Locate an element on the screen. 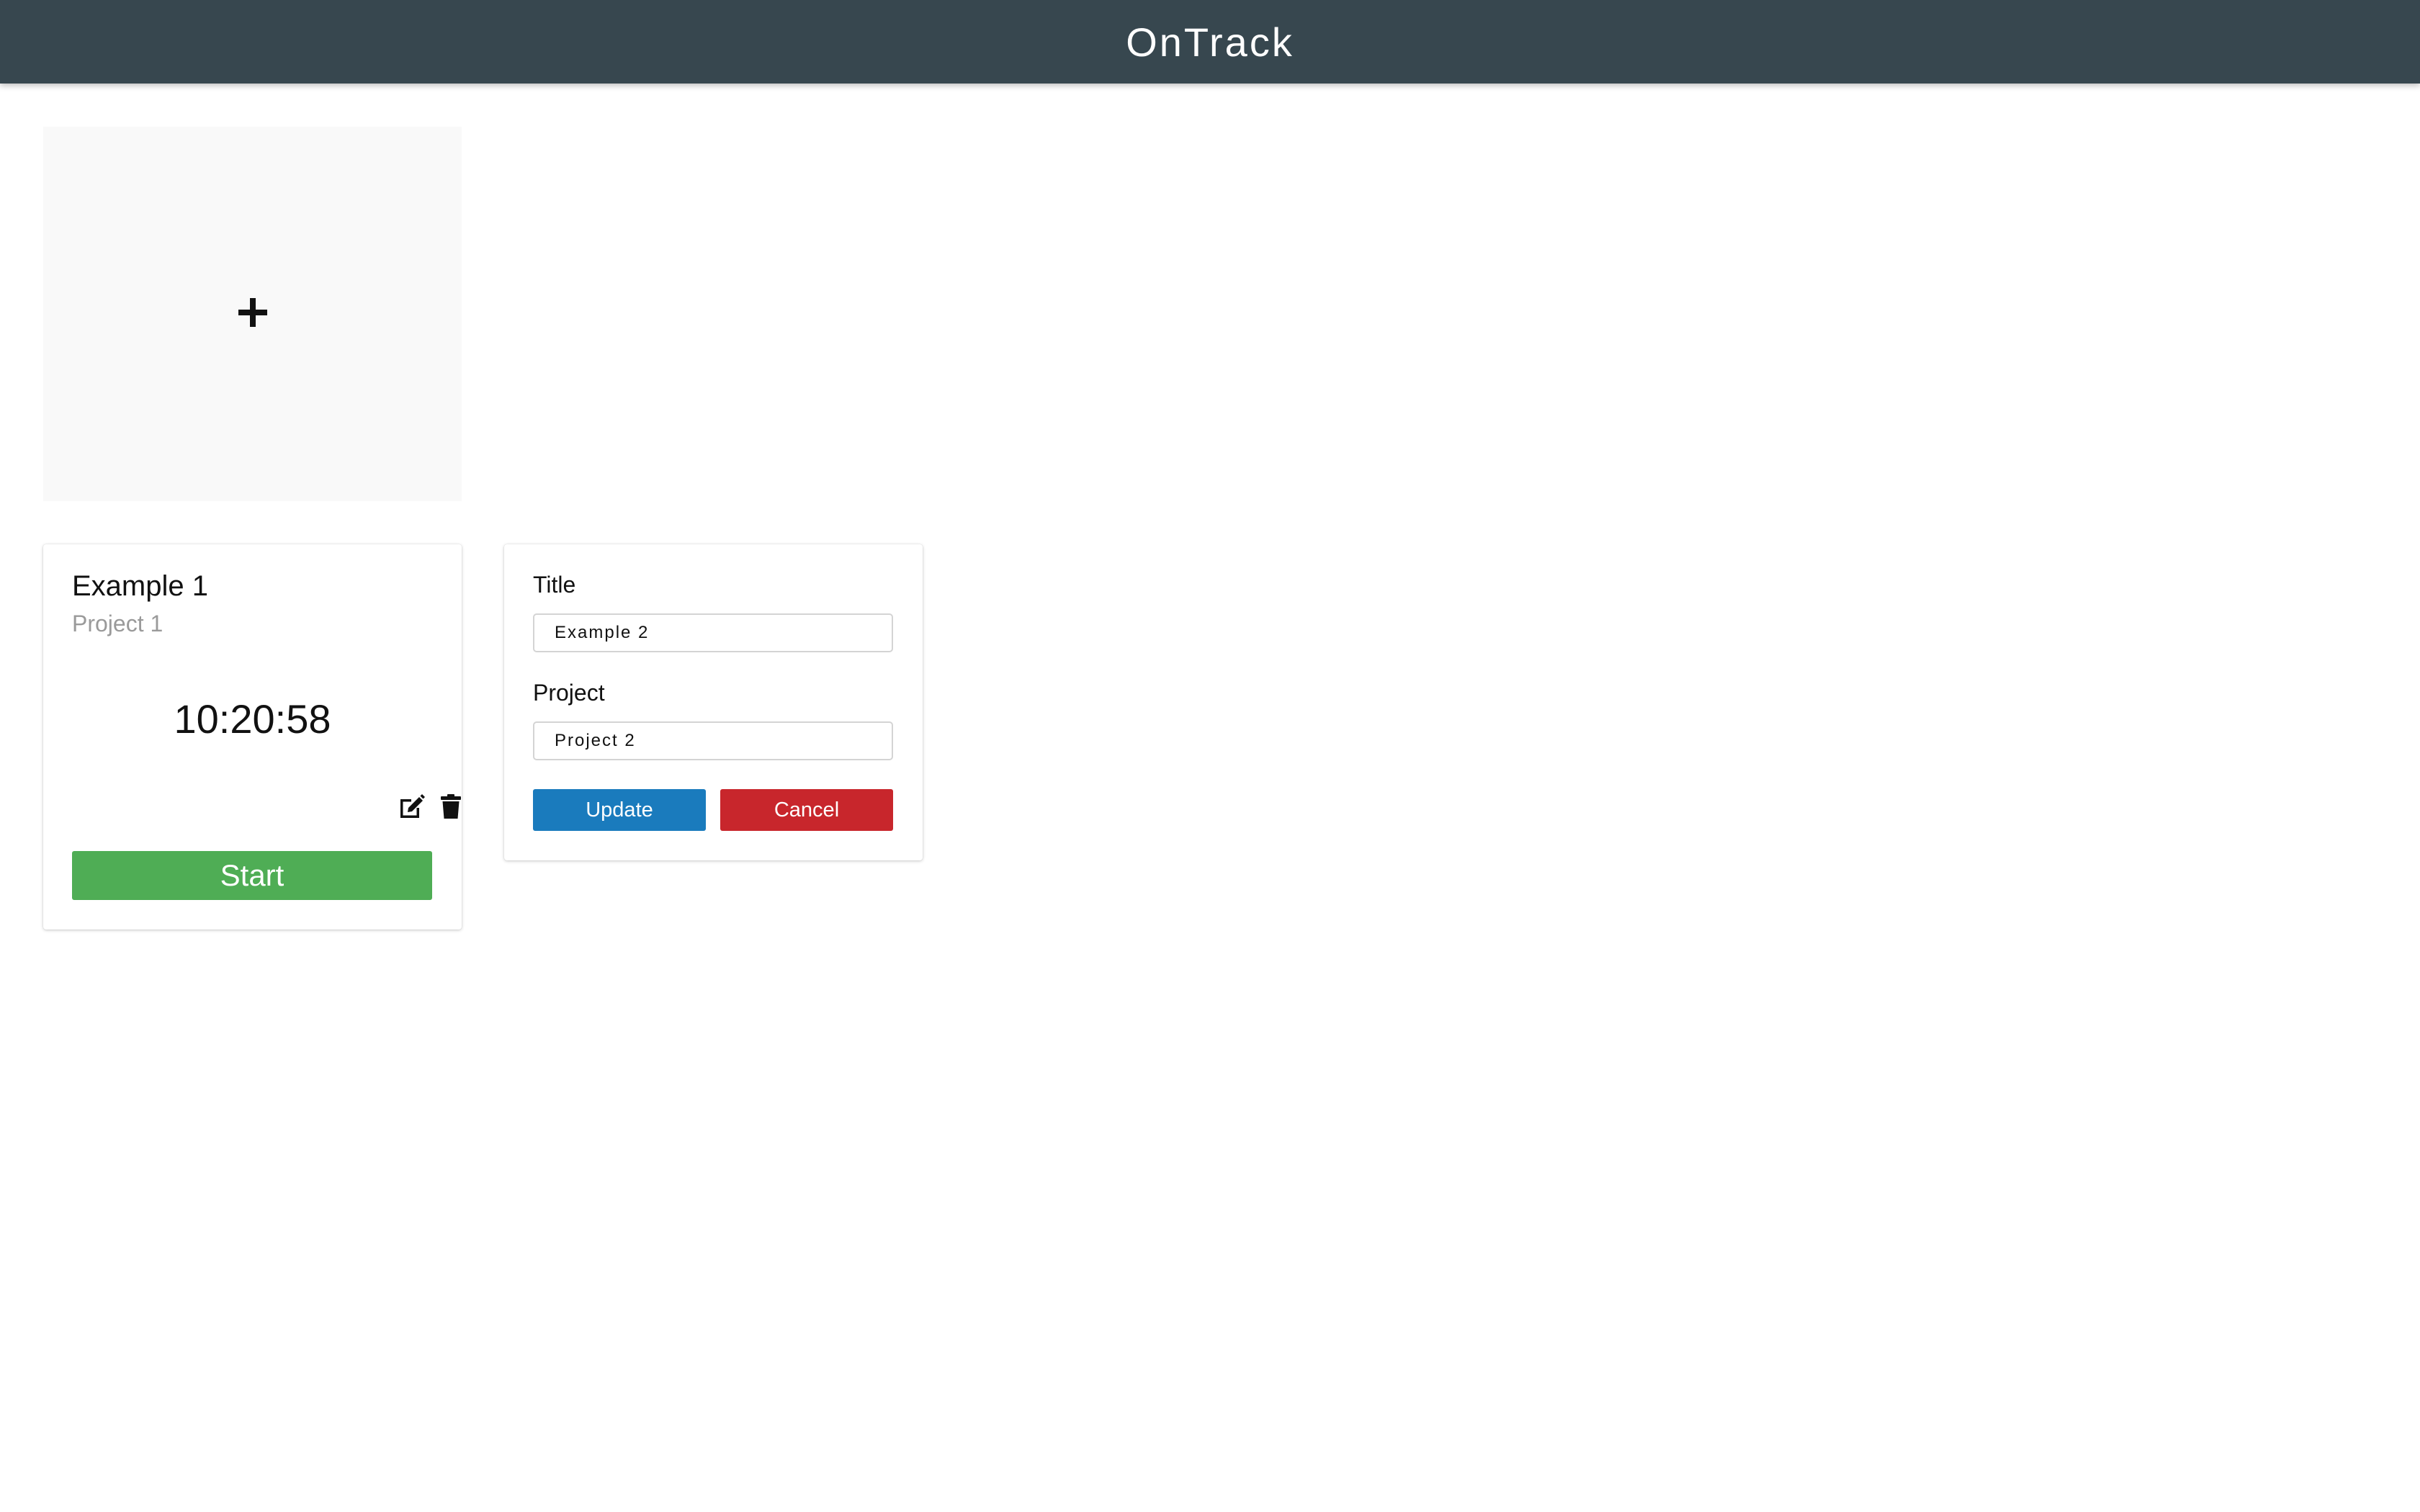  update-button: Update is located at coordinates (619, 810).